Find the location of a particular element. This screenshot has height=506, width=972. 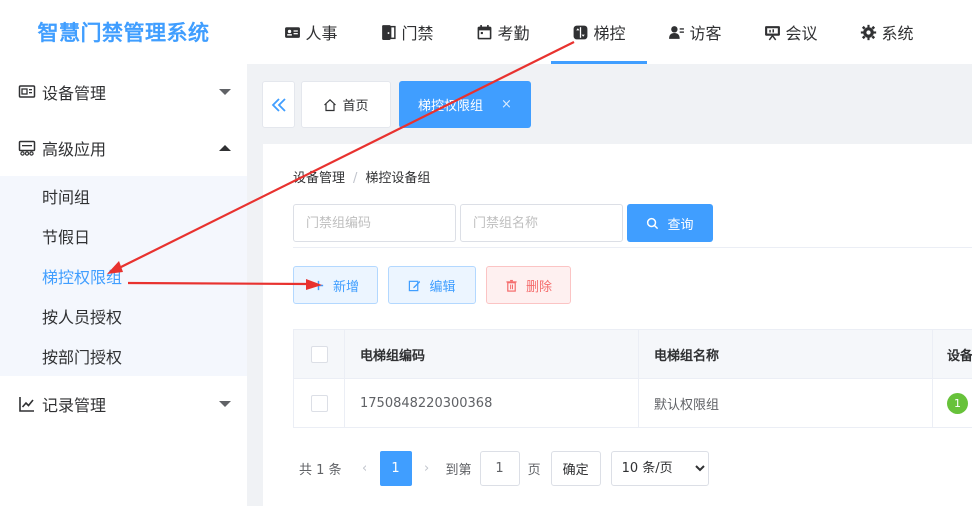

caret-up-icon is located at coordinates (225, 148).